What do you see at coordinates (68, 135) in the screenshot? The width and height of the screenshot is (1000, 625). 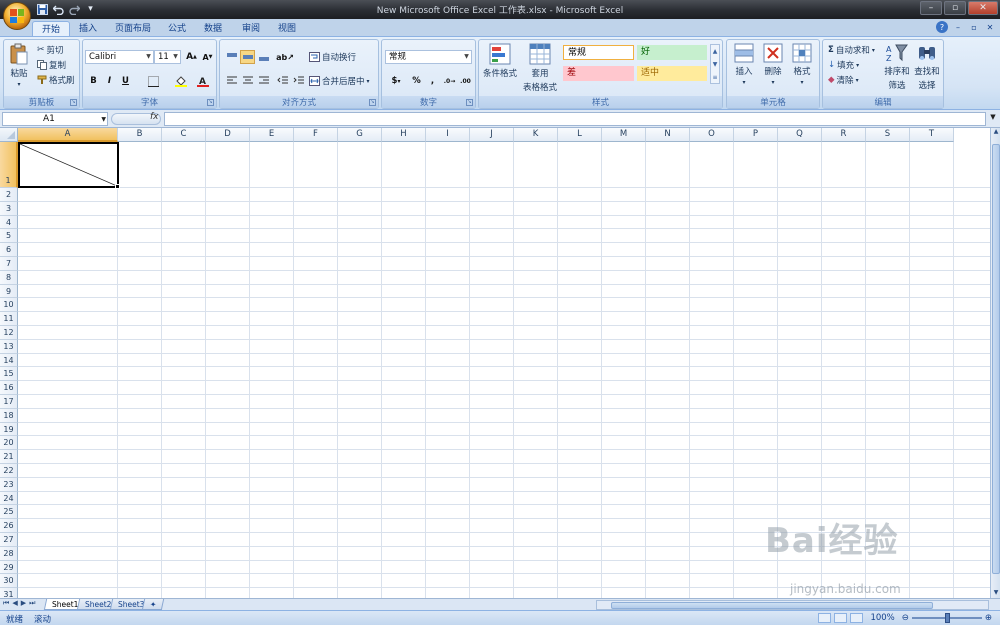 I see `column-header: A` at bounding box center [68, 135].